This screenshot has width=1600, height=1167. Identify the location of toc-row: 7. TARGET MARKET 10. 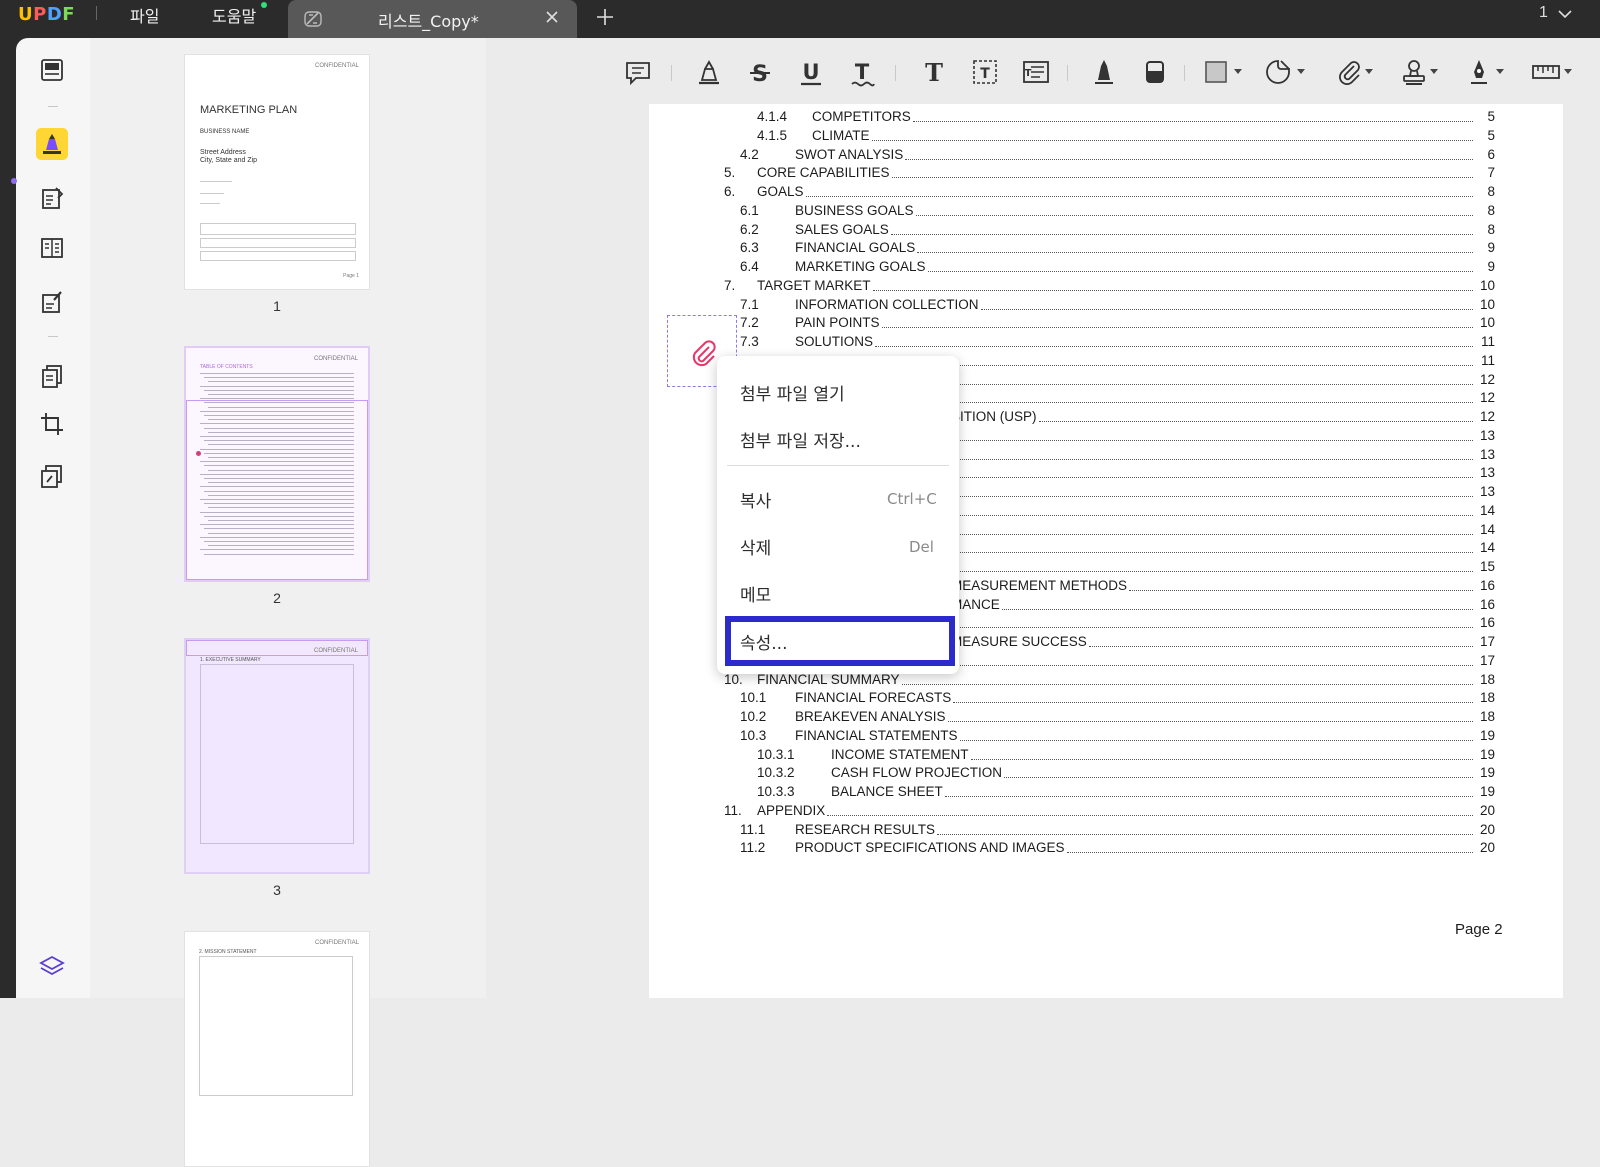
(1106, 287).